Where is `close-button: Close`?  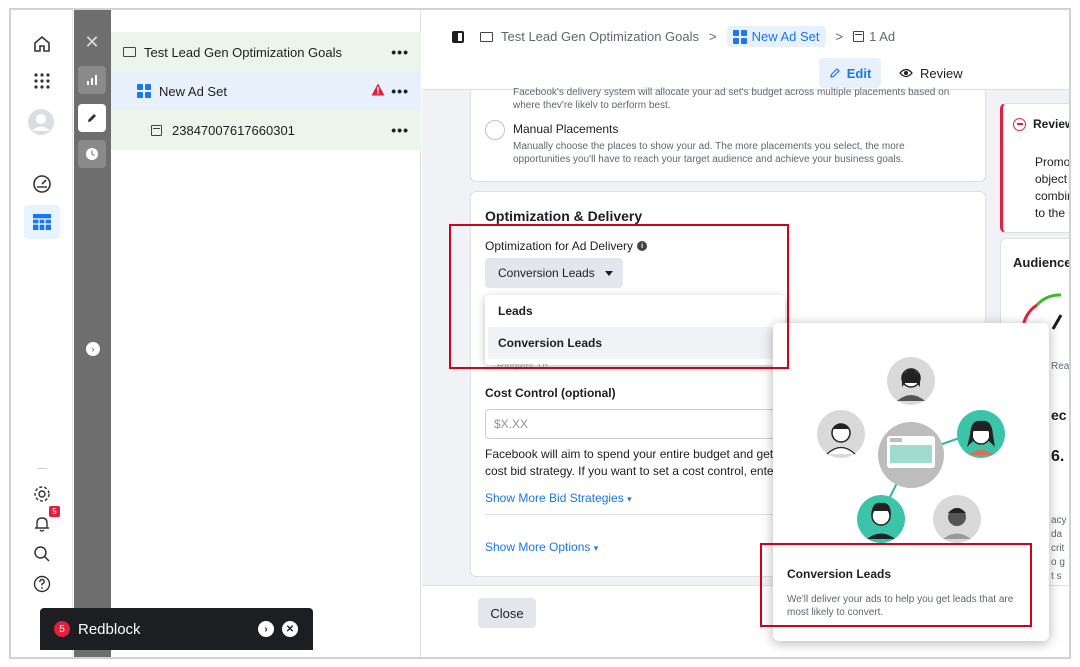 close-button: Close is located at coordinates (507, 613).